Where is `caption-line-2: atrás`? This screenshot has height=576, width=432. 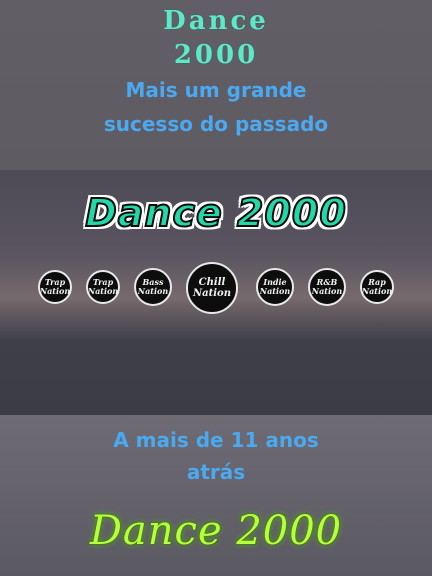
caption-line-2: atrás is located at coordinates (216, 472).